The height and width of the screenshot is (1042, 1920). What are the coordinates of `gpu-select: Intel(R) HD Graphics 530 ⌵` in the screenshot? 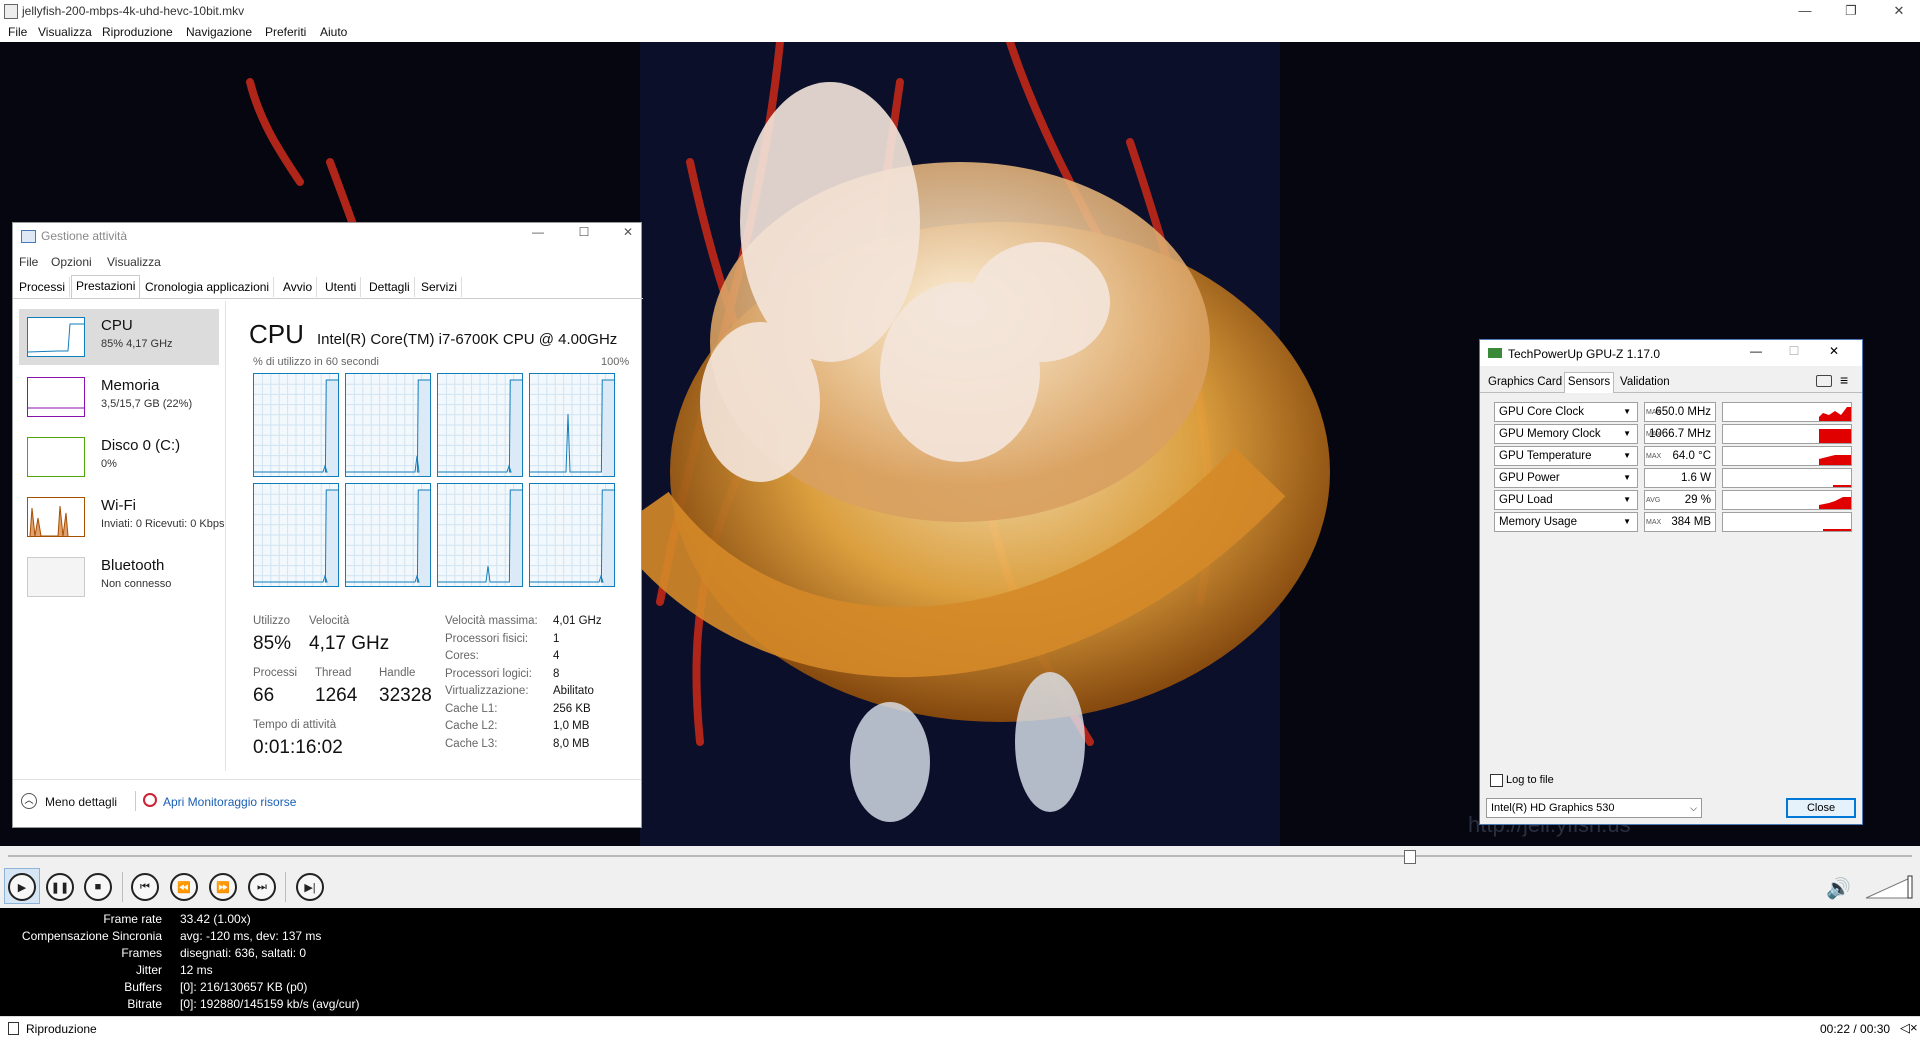 It's located at (1594, 808).